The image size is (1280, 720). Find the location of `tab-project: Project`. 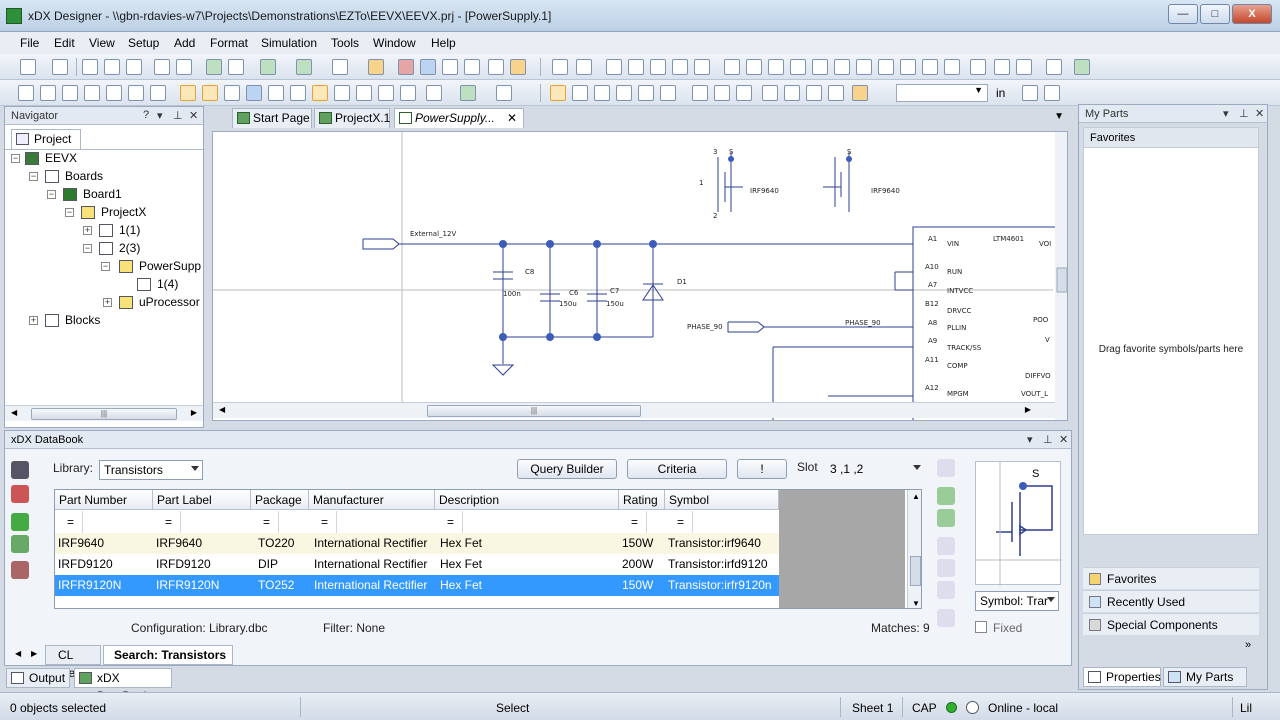

tab-project: Project is located at coordinates (46, 139).